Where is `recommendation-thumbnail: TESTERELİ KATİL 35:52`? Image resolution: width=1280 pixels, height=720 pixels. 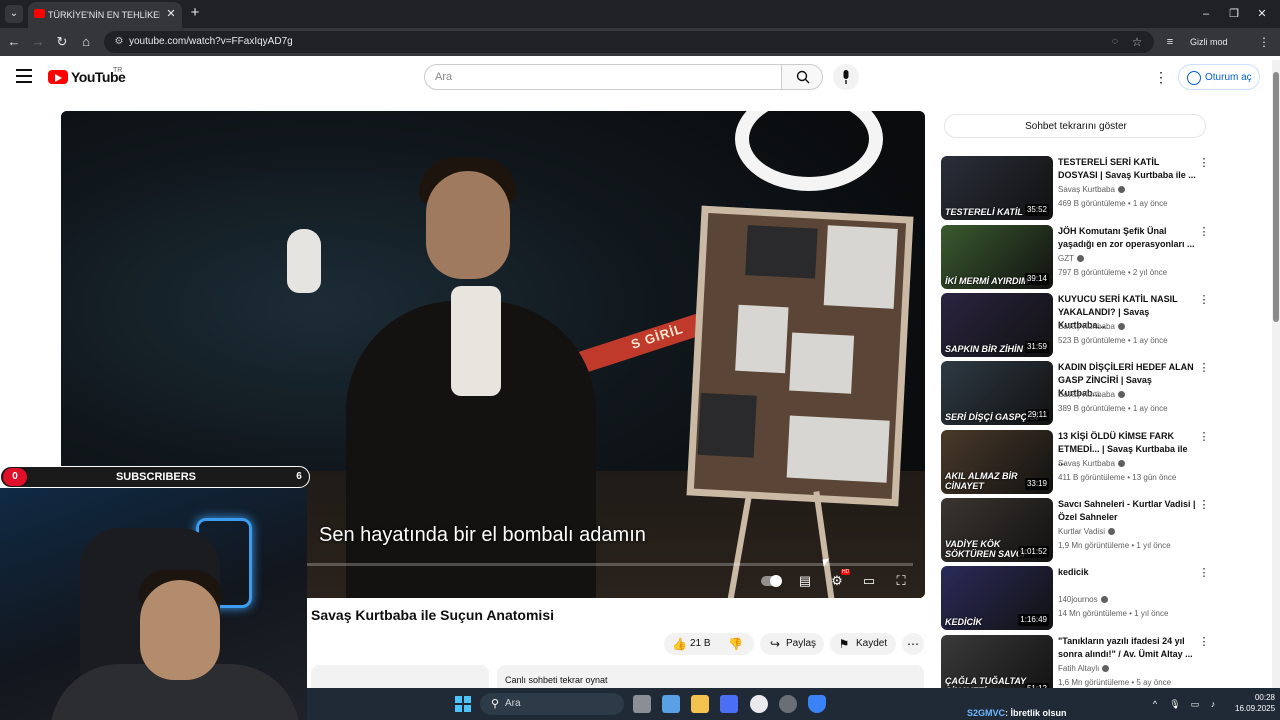 recommendation-thumbnail: TESTERELİ KATİL 35:52 is located at coordinates (997, 188).